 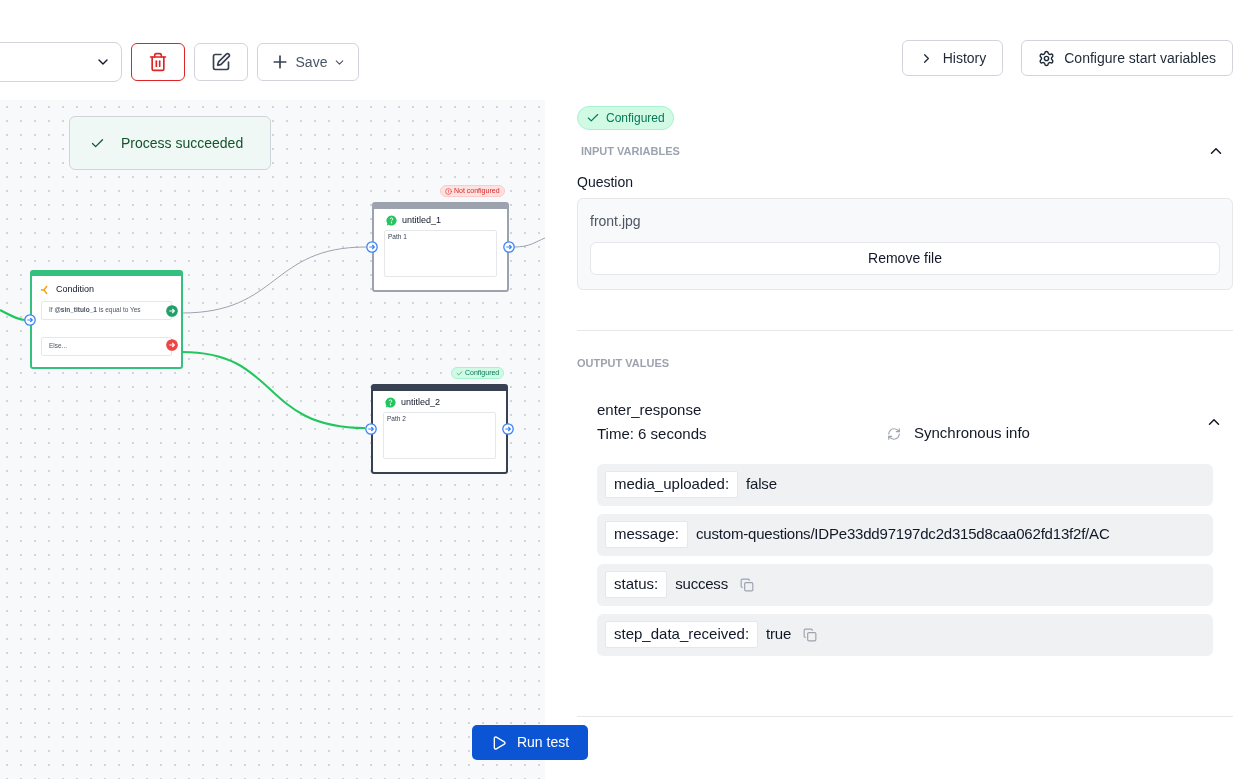 I want to click on save-button: Save, so click(x=308, y=62).